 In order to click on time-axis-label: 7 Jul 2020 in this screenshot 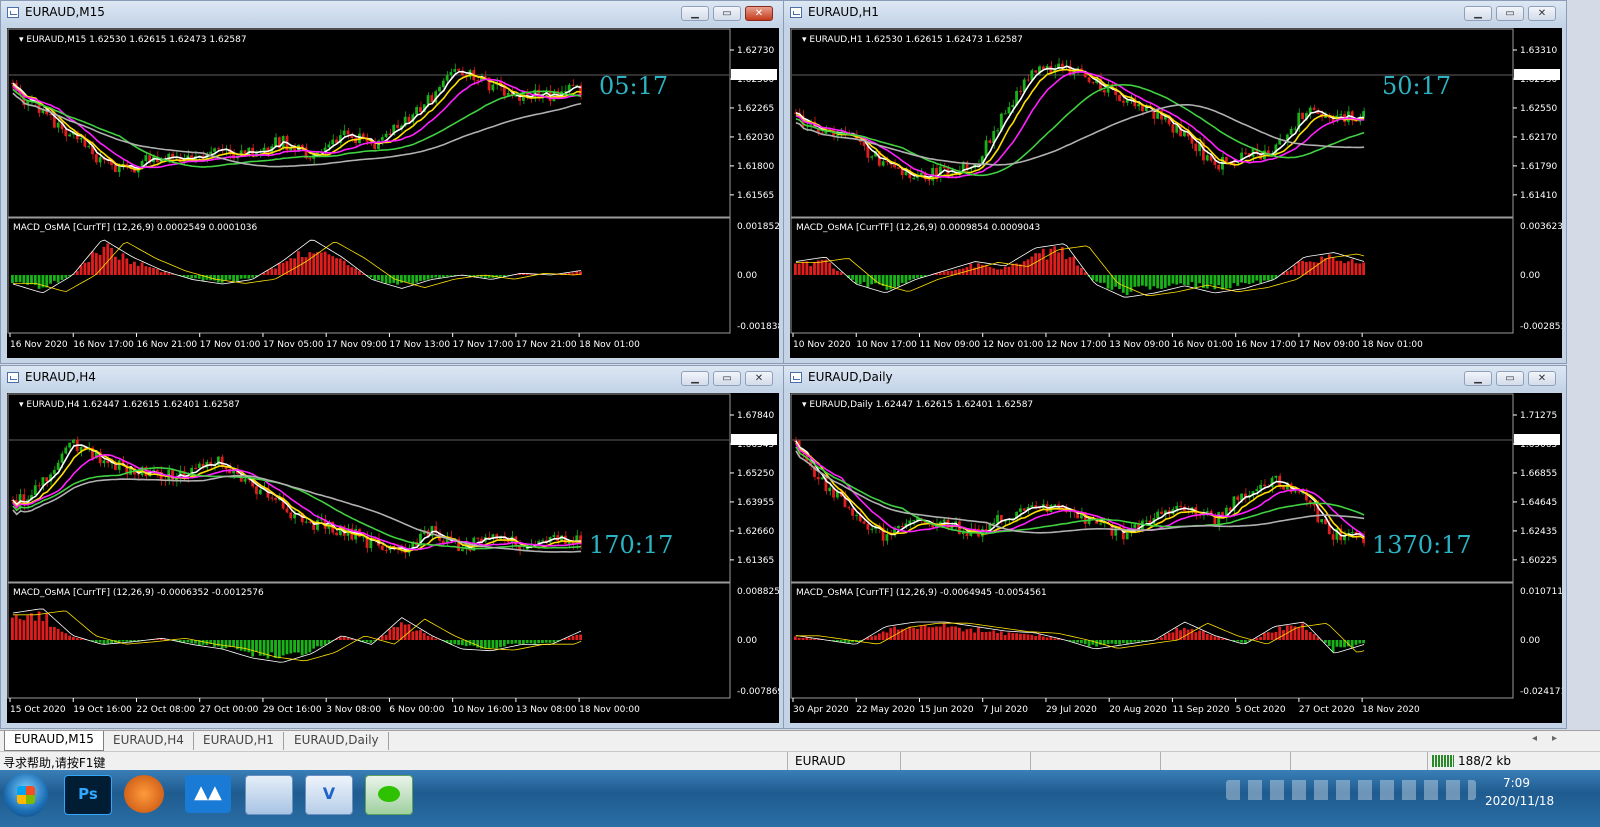, I will do `click(1005, 710)`.